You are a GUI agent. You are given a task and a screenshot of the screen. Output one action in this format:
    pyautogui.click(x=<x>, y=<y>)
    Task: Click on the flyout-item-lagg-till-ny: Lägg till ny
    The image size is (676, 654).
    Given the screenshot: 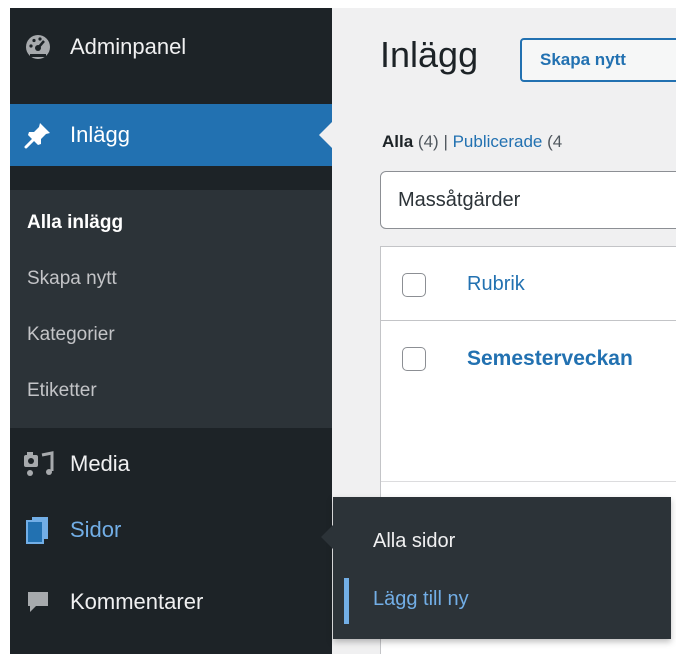 What is the action you would take?
    pyautogui.click(x=421, y=599)
    